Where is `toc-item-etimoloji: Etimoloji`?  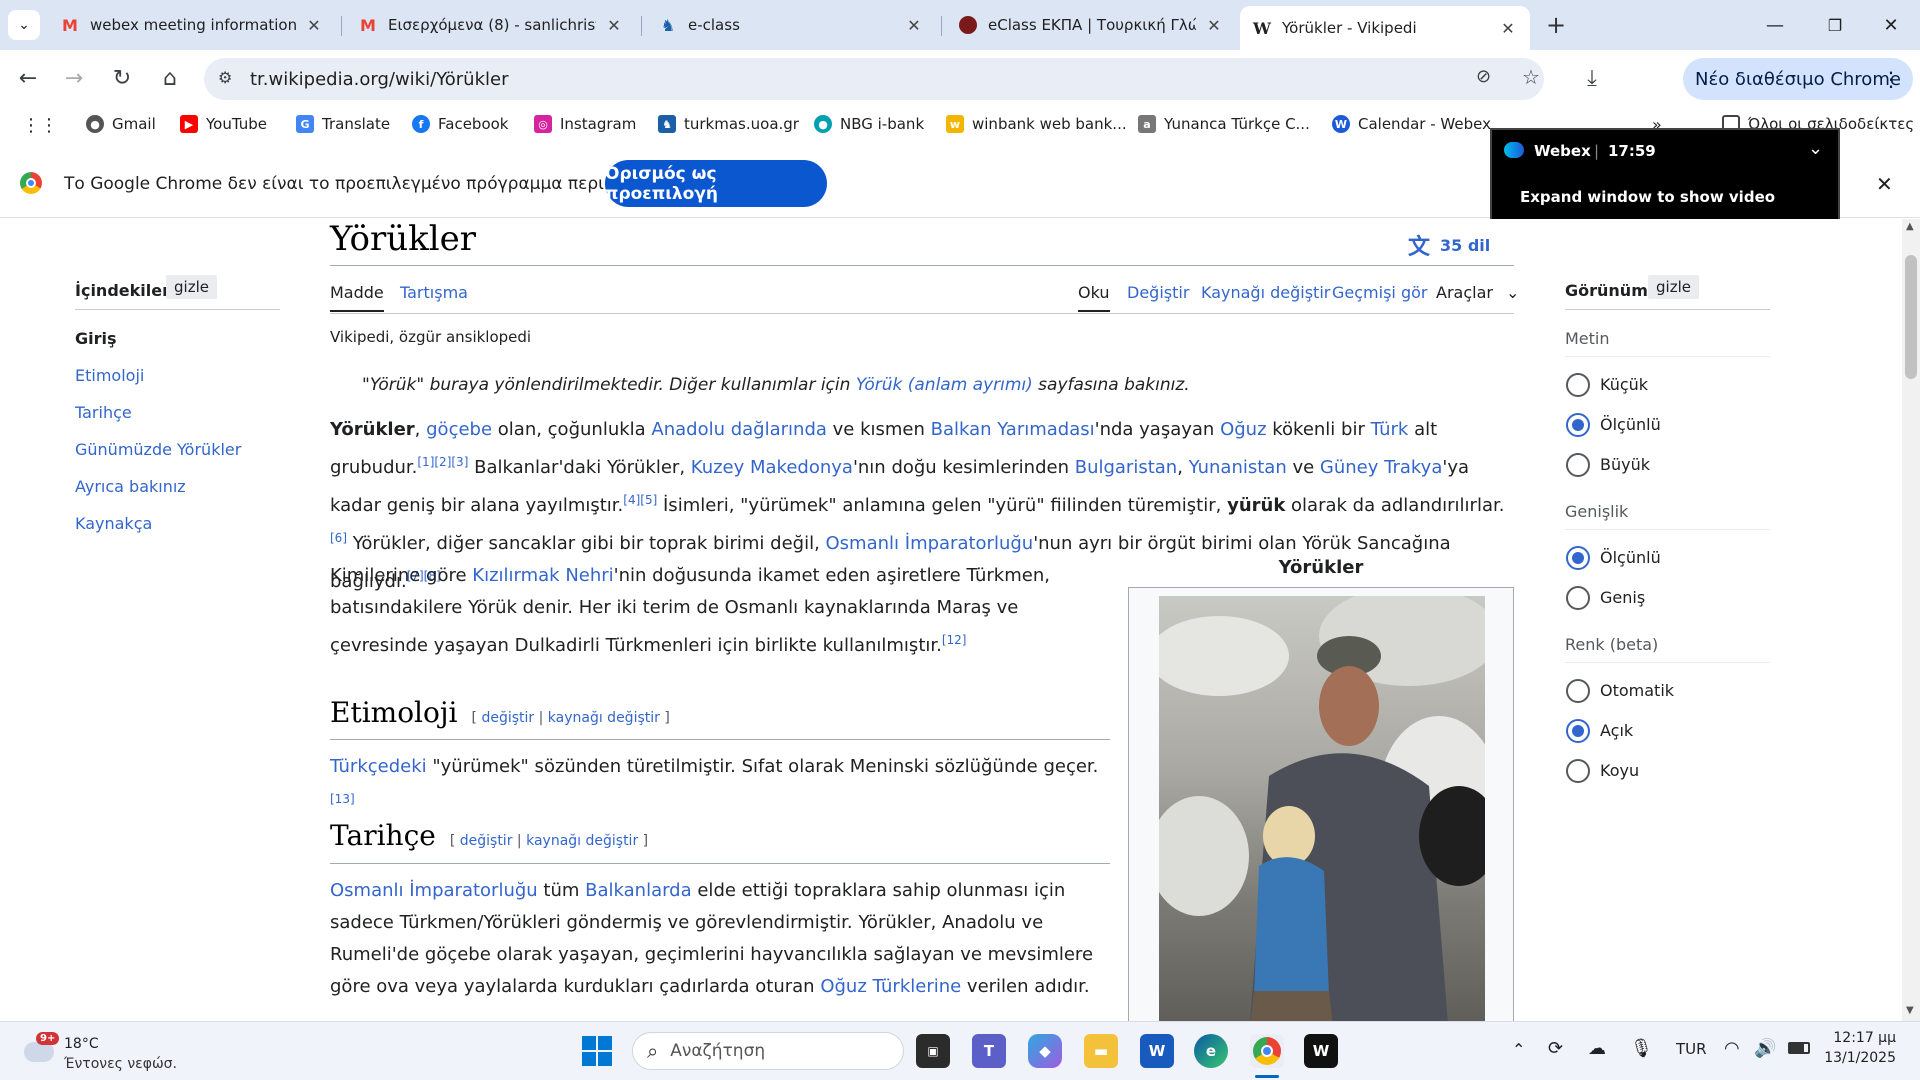
toc-item-etimoloji: Etimoloji is located at coordinates (109, 375).